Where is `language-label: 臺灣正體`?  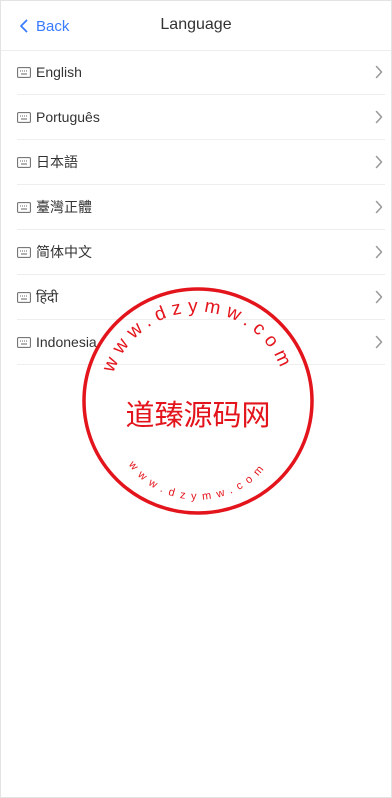
language-label: 臺灣正體 is located at coordinates (64, 207).